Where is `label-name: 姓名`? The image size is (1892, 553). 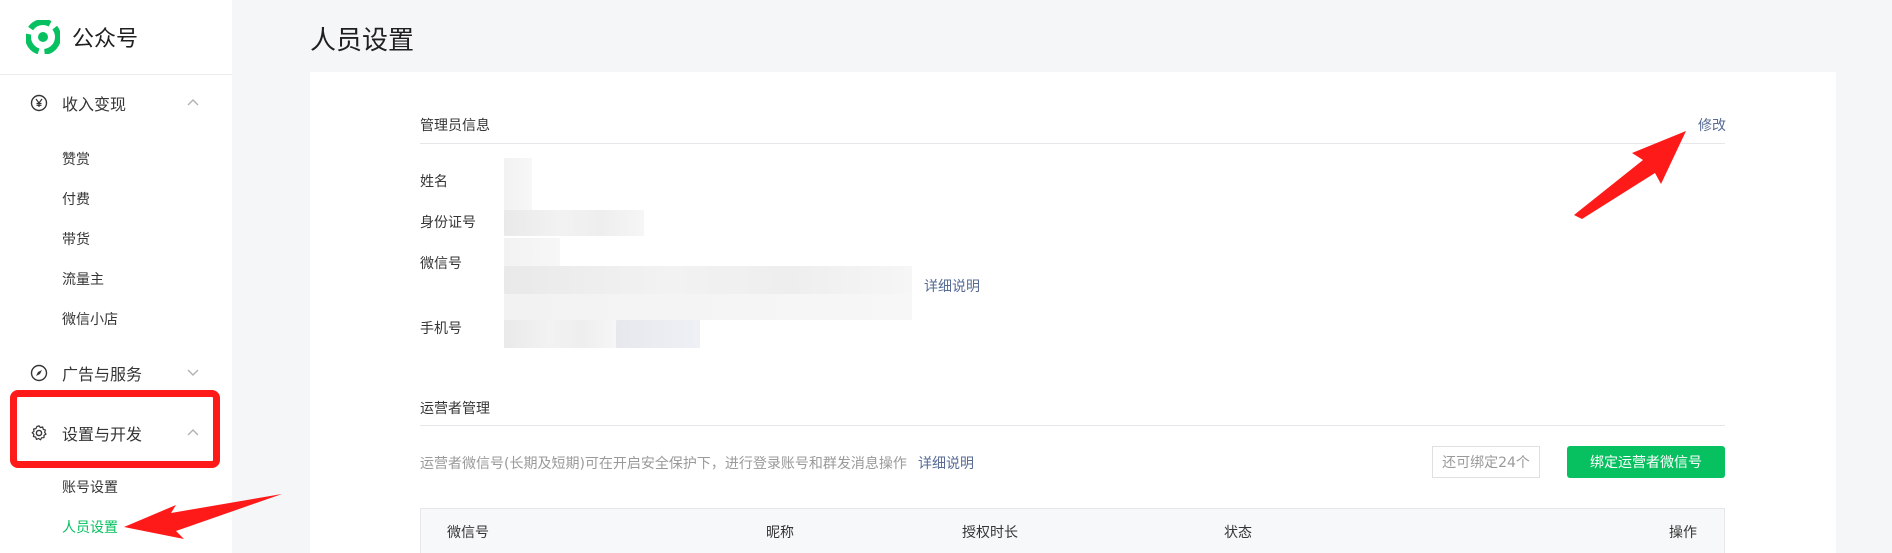 label-name: 姓名 is located at coordinates (434, 182).